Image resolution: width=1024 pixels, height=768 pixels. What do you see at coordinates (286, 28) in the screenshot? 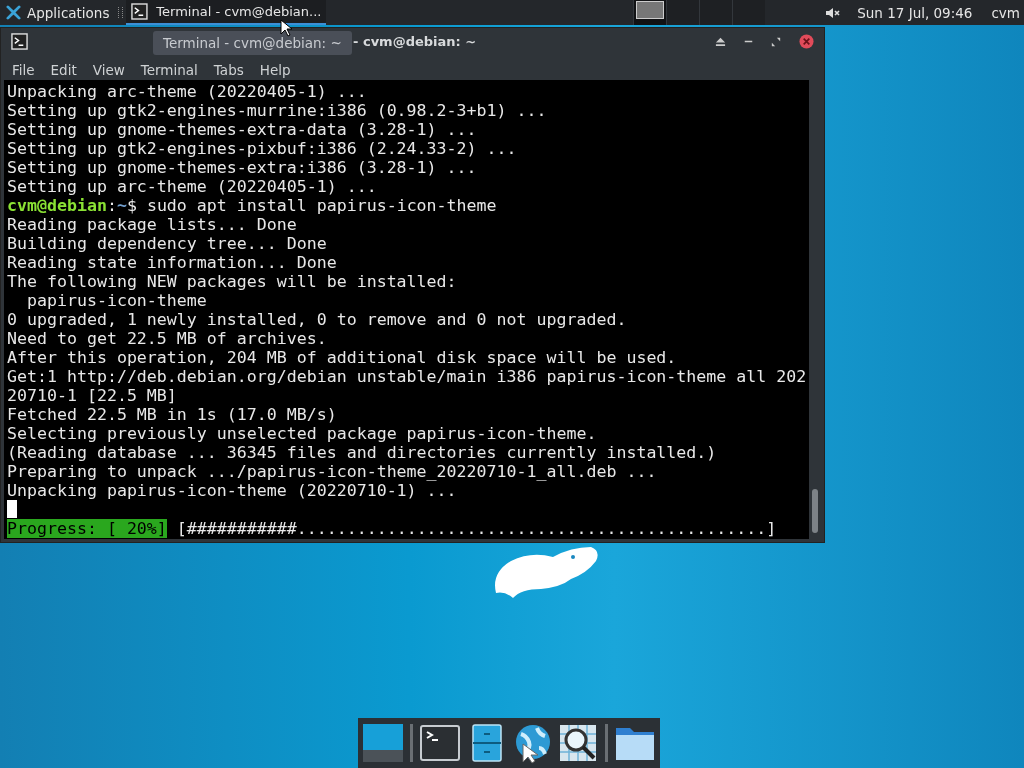
I see `mouse-pointer-icon` at bounding box center [286, 28].